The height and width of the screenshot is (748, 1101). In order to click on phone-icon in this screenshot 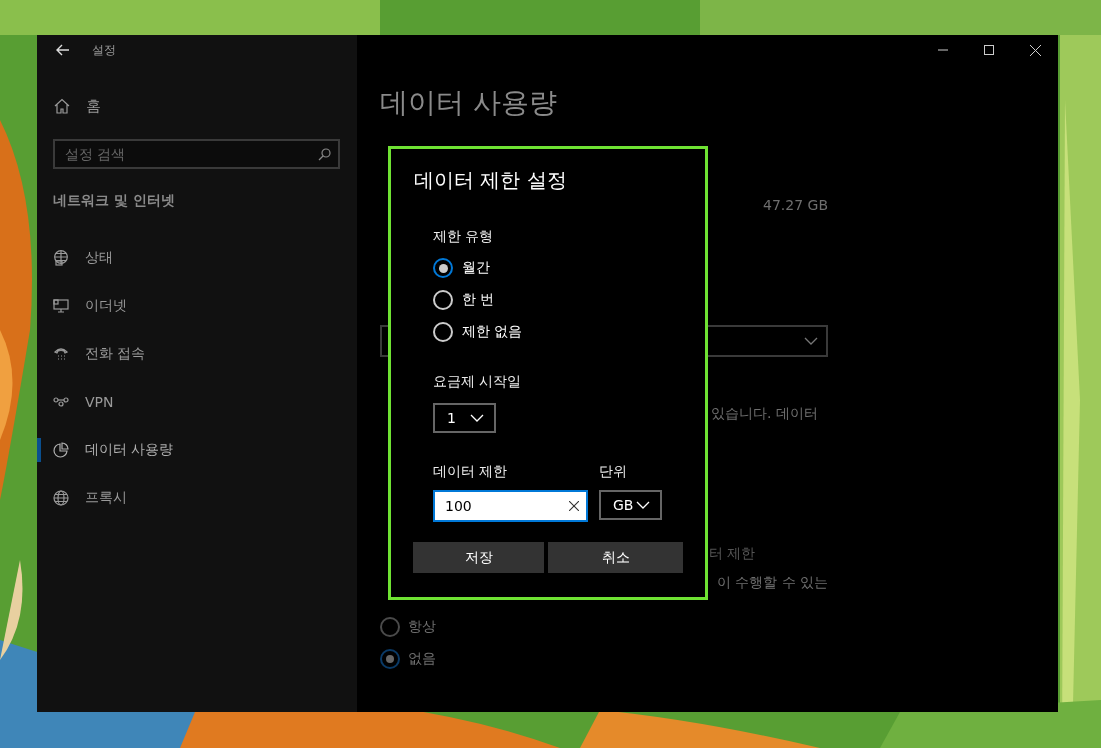, I will do `click(61, 354)`.